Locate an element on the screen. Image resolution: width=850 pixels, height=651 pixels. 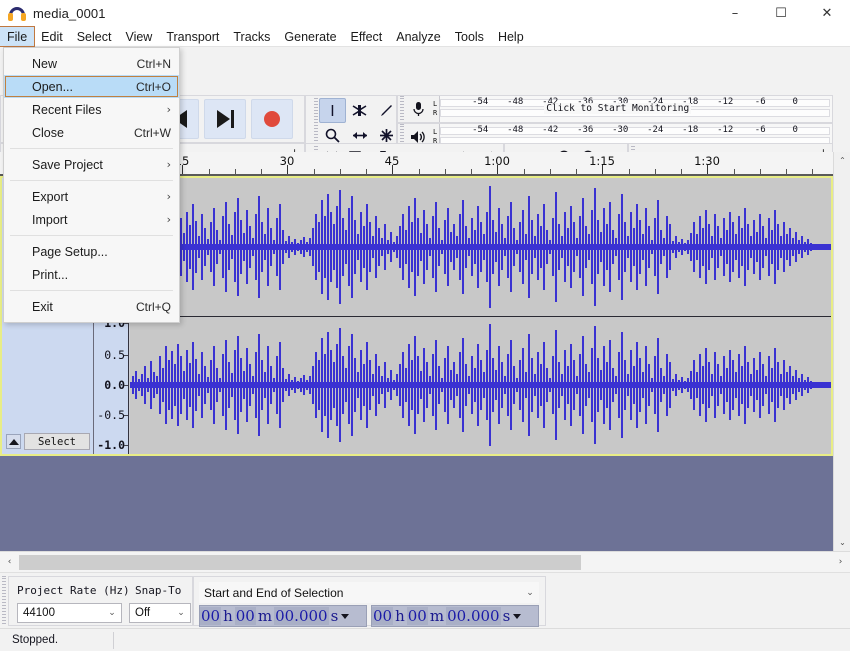
menu-item-exit: Exit Ctrl+Q is located at coordinates (91, 306).